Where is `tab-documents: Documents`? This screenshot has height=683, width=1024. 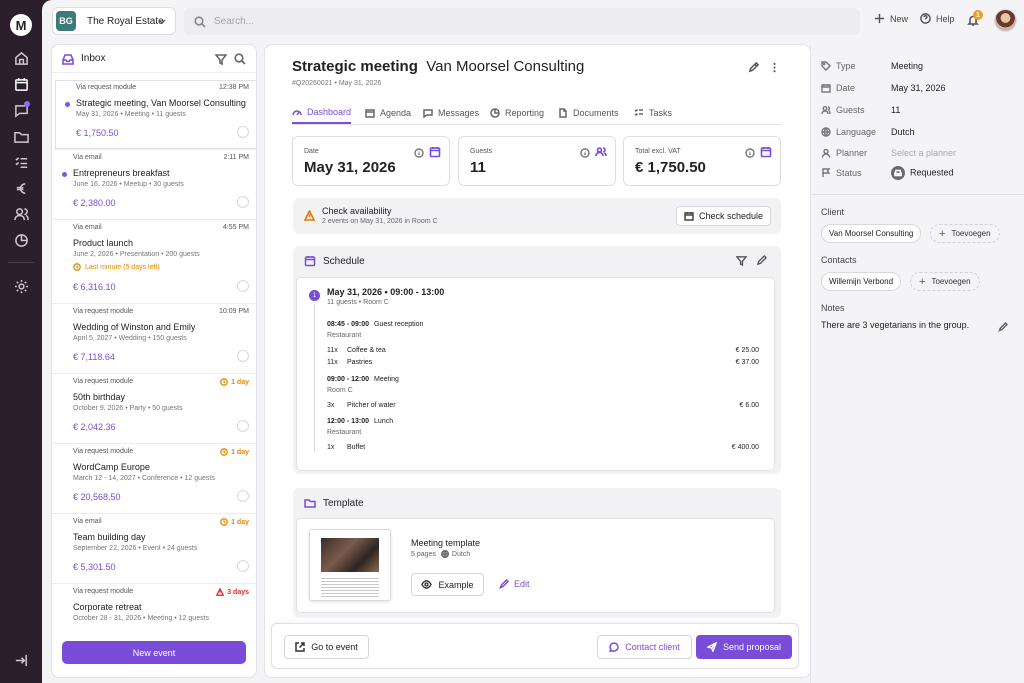 tab-documents: Documents is located at coordinates (588, 113).